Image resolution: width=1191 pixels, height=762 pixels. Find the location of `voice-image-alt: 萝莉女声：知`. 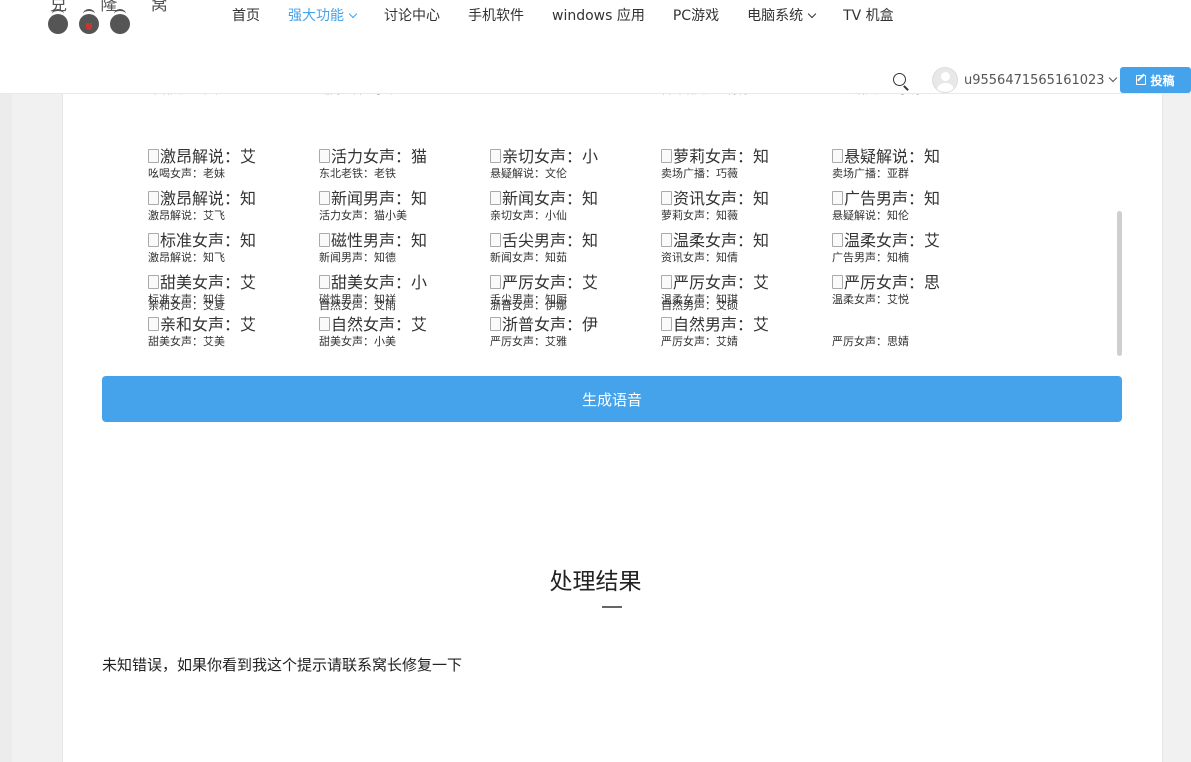

voice-image-alt: 萝莉女声：知 is located at coordinates (720, 157).